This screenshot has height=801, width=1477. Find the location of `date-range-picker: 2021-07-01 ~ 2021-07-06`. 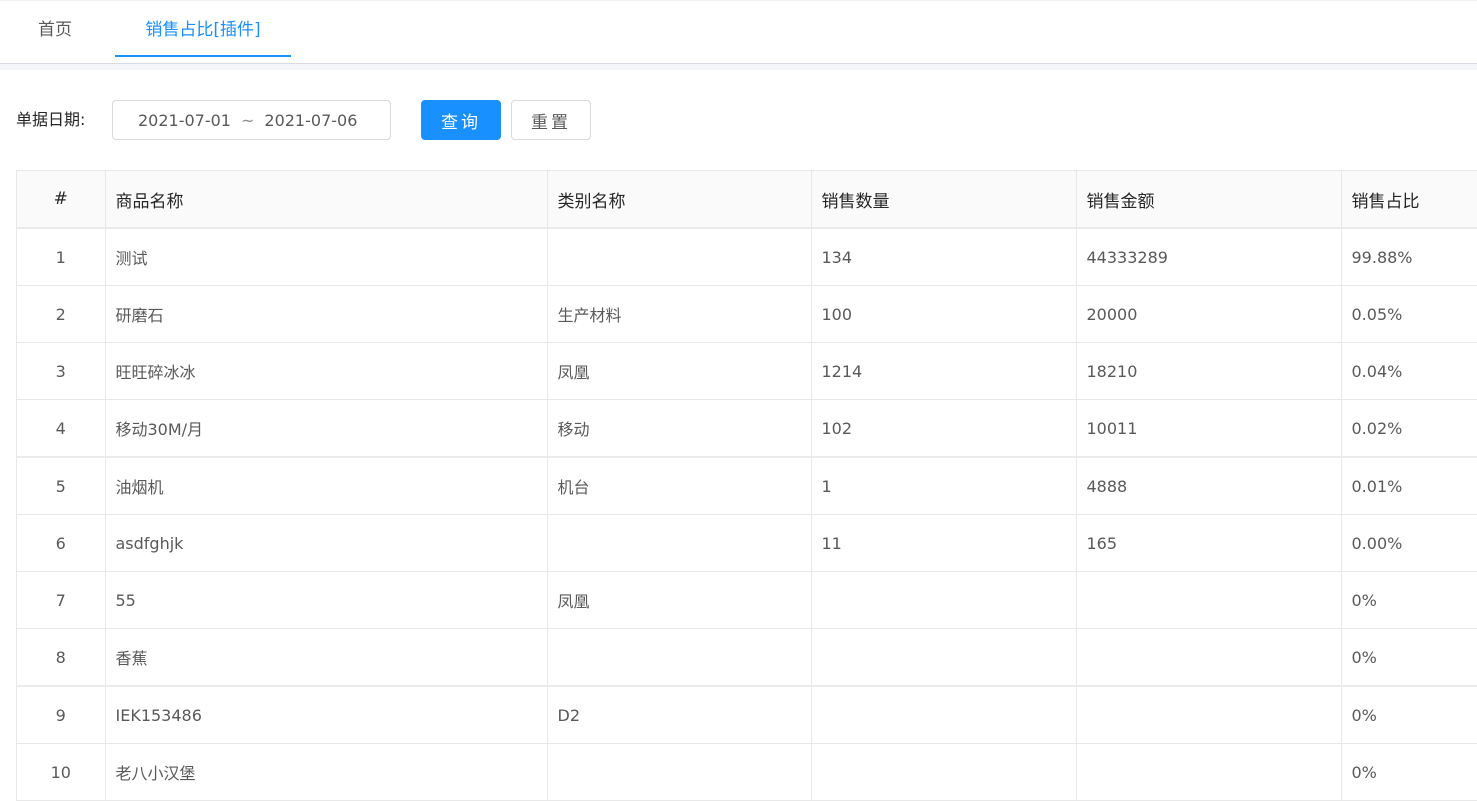

date-range-picker: 2021-07-01 ~ 2021-07-06 is located at coordinates (251, 120).